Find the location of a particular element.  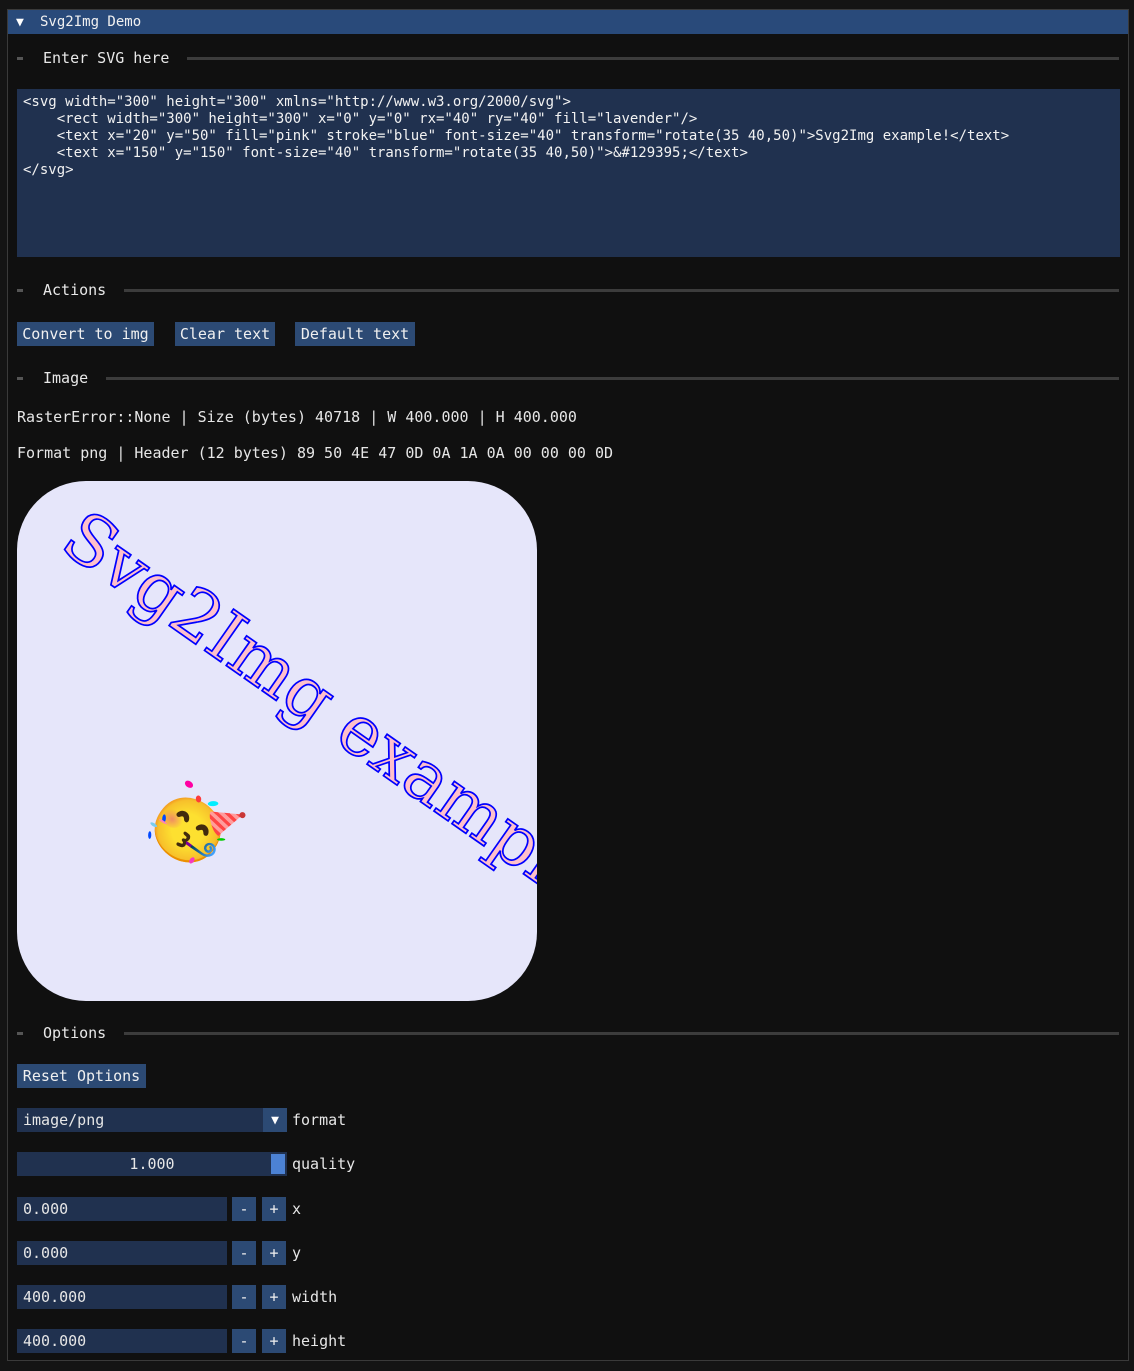

section-label: Actions is located at coordinates (75, 290).